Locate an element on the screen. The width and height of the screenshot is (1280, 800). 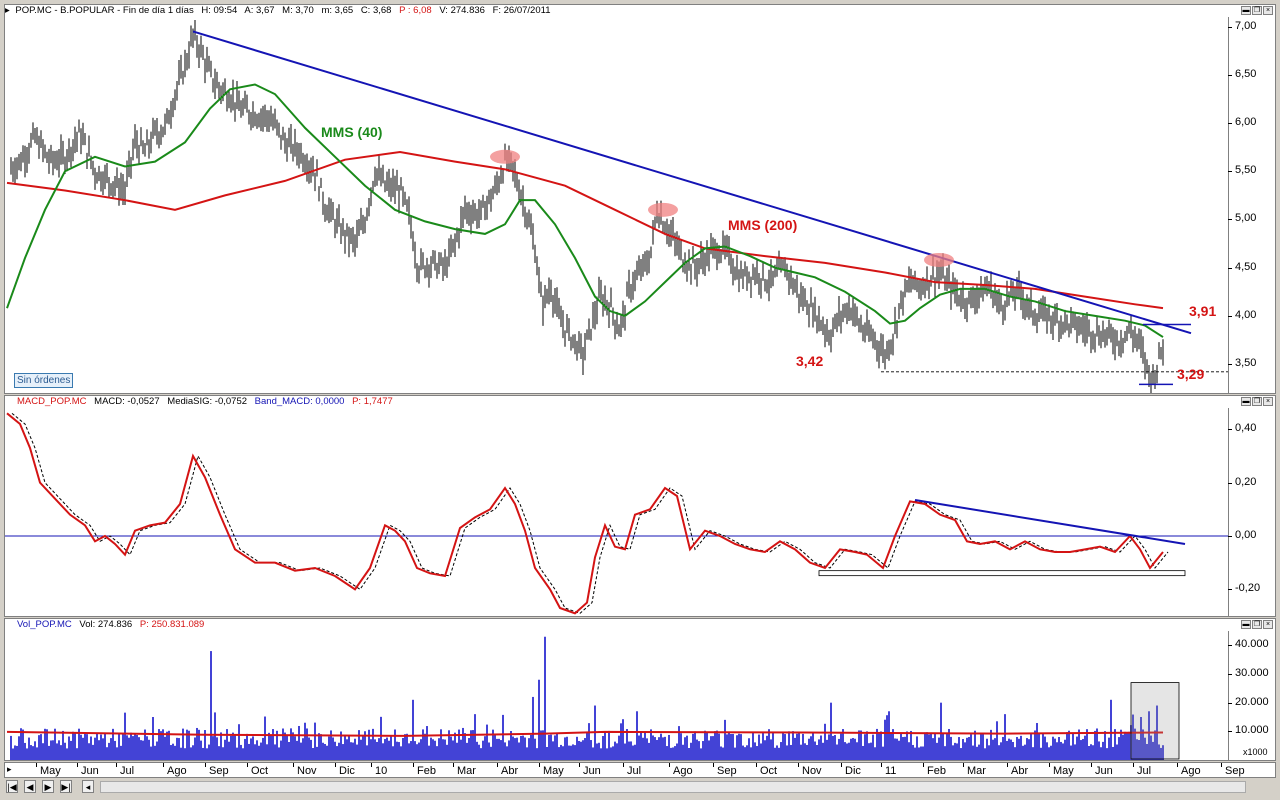
x-tick-label: Oct is located at coordinates (257, 770).